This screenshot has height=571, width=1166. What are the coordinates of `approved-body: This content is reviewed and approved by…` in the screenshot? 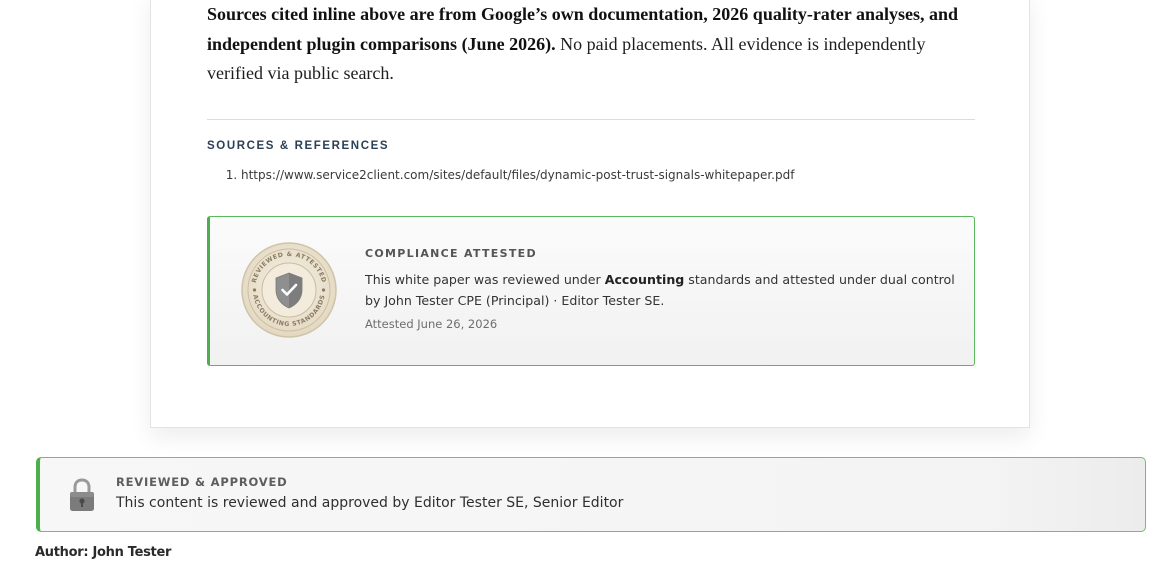 It's located at (370, 503).